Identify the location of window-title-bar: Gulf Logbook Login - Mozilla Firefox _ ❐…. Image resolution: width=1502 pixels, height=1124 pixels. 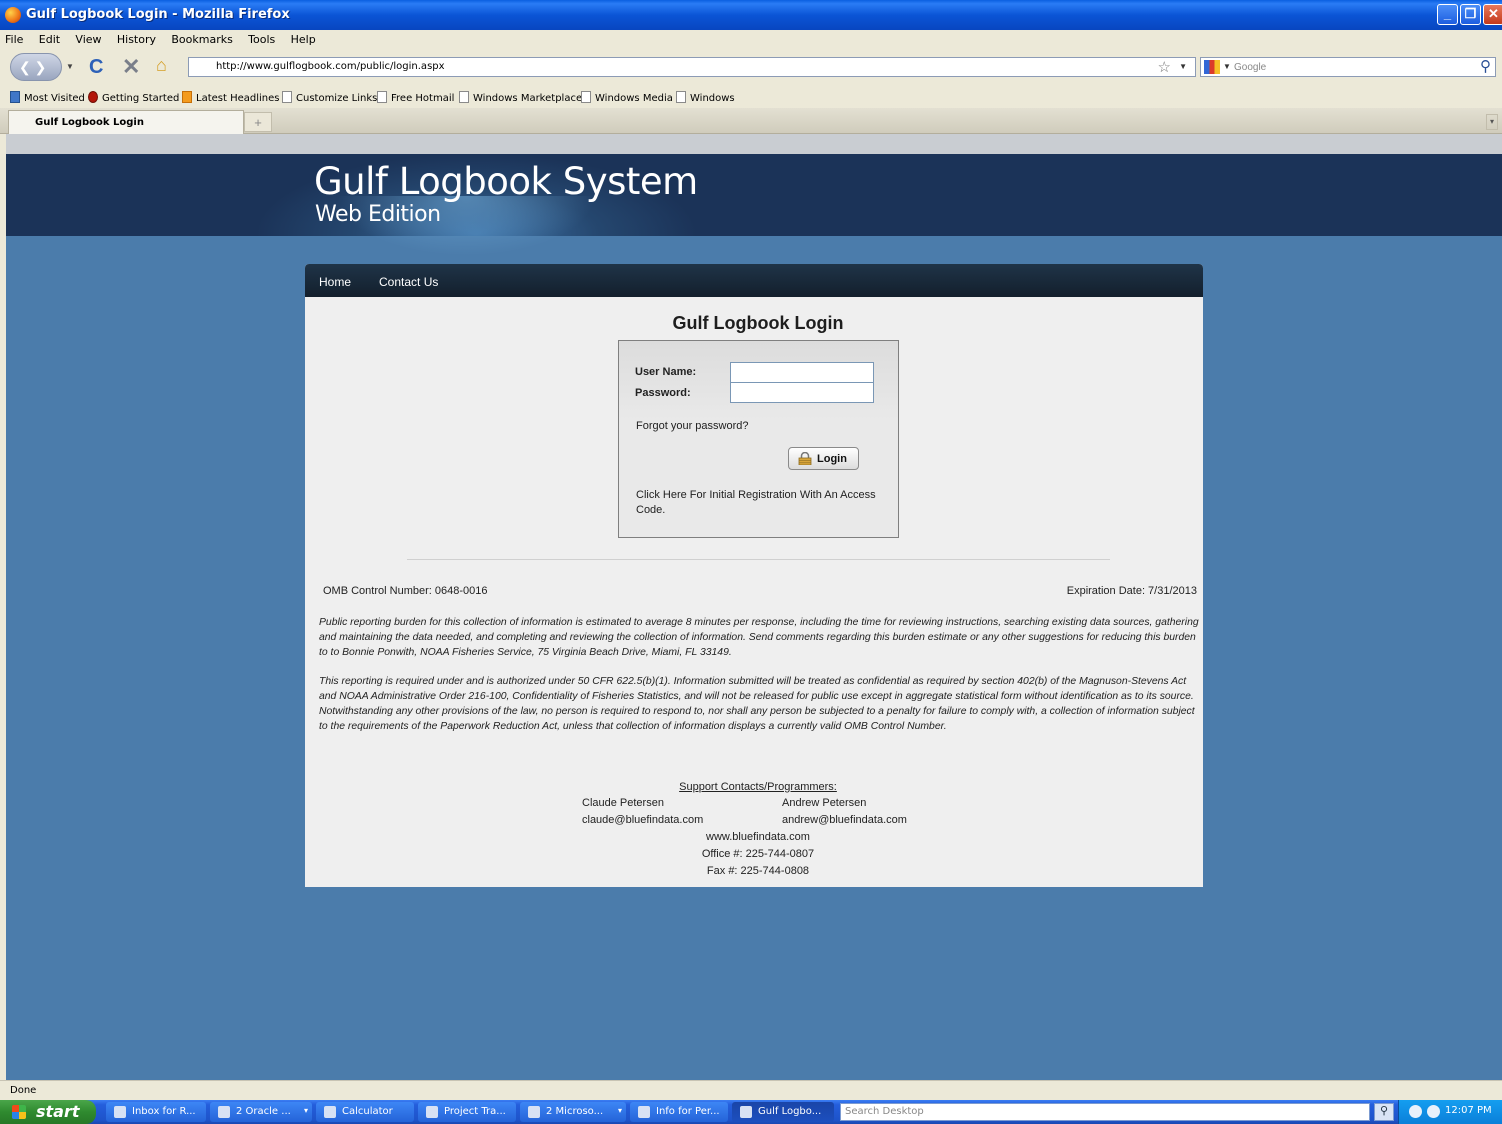
(751, 15).